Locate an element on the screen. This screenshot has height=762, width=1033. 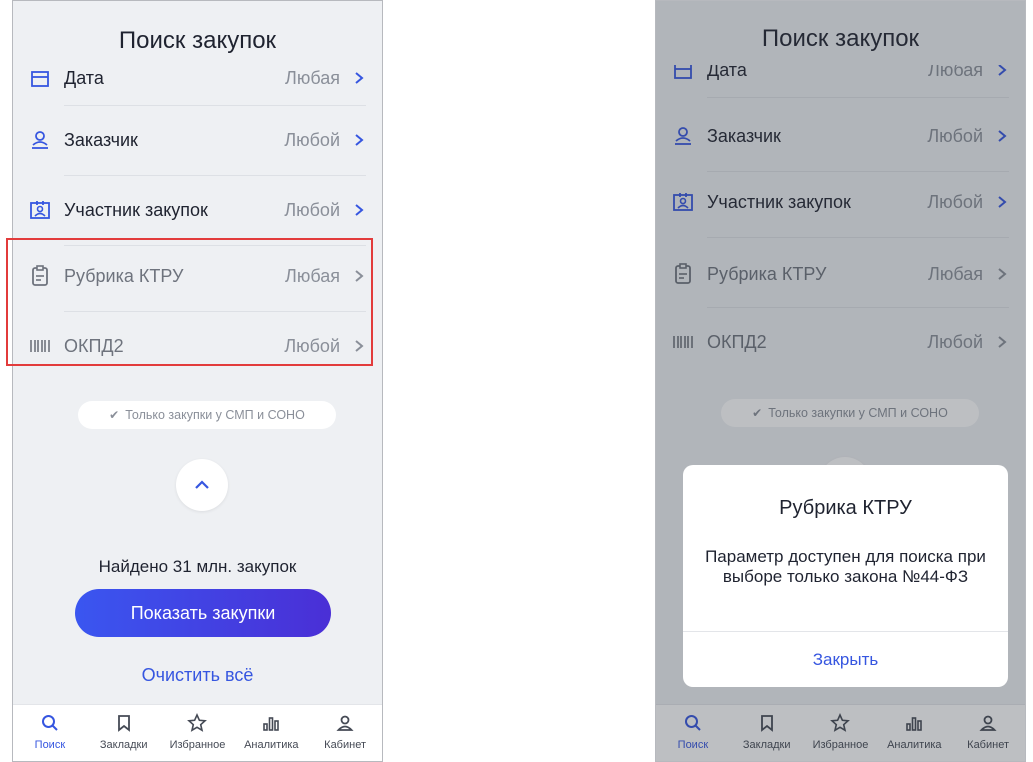
highlight-box is located at coordinates (189, 302).